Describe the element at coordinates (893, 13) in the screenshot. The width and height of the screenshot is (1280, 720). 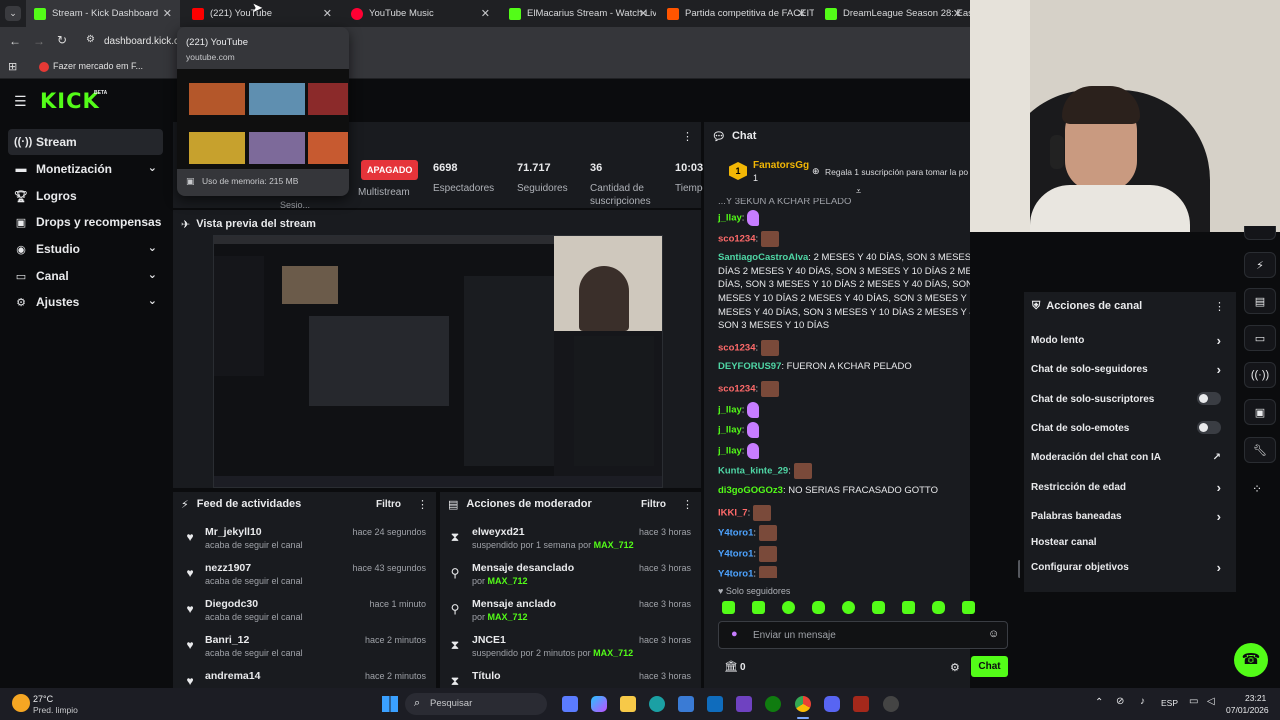
I see `browser-tab: DreamLeague Season 28: Easte ✕` at that location.